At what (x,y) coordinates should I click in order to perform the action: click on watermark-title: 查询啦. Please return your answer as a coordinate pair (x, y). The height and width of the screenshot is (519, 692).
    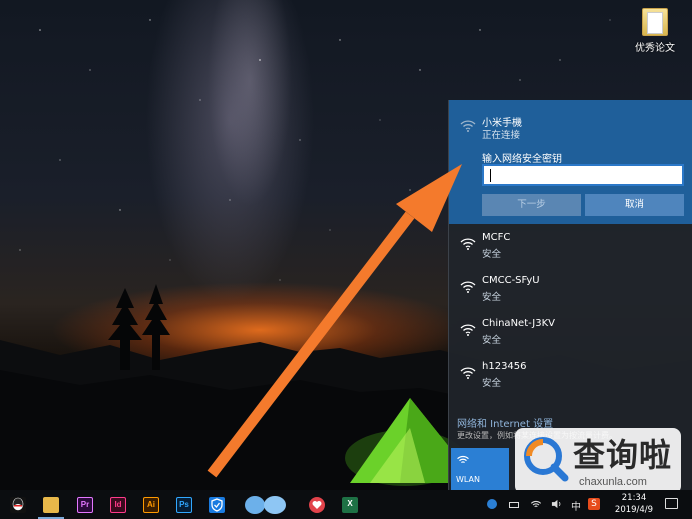
    Looking at the image, I should click on (623, 455).